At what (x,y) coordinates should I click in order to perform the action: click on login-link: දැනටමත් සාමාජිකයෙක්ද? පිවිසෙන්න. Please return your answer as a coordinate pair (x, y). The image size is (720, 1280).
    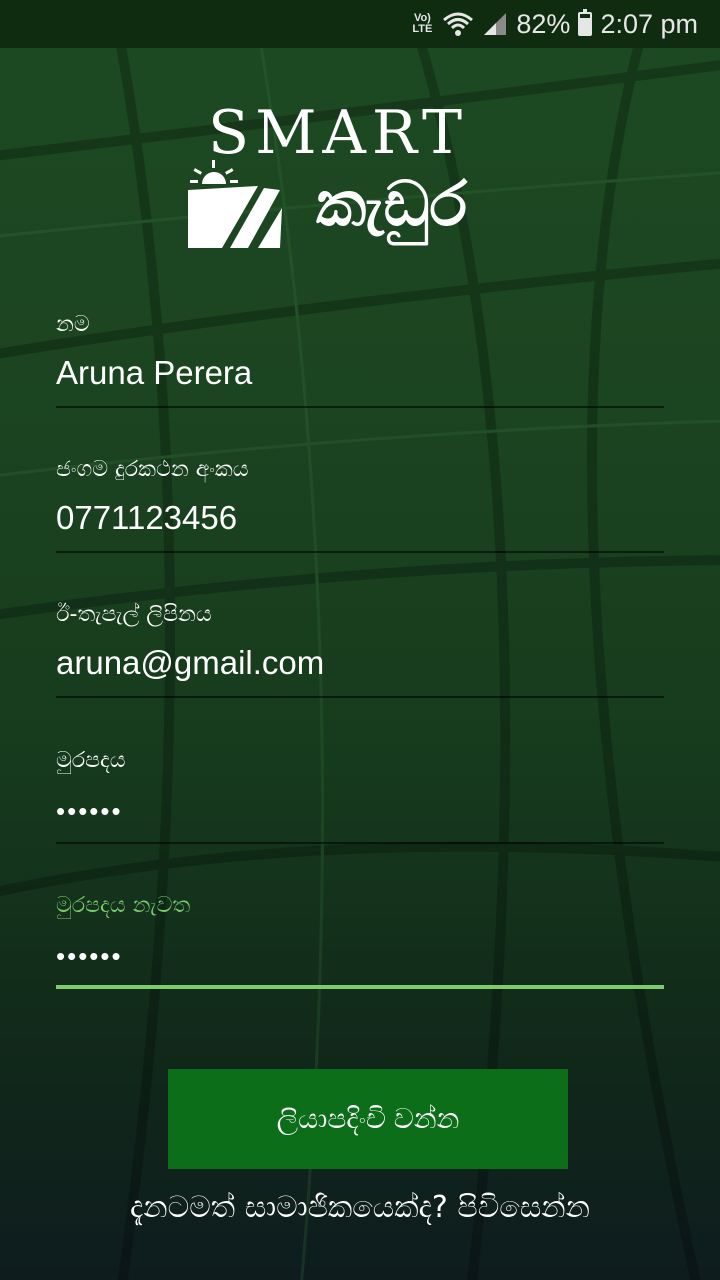
    Looking at the image, I should click on (360, 1207).